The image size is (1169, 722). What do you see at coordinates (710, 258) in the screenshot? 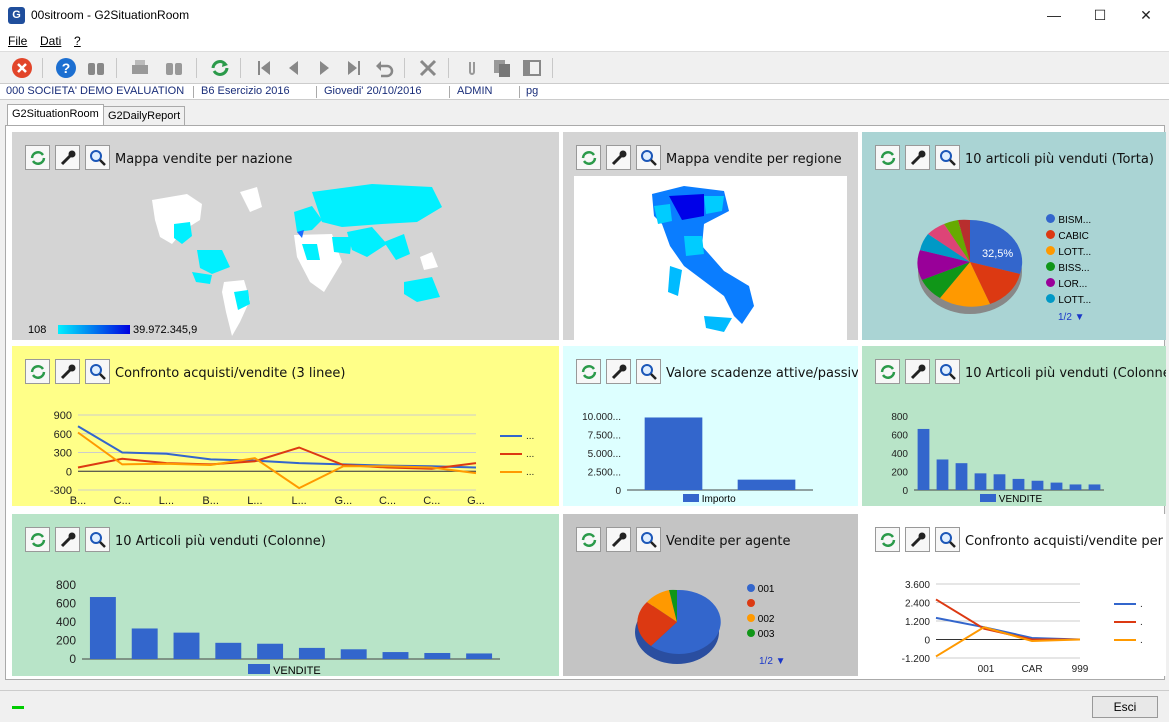
I see `italy-map` at bounding box center [710, 258].